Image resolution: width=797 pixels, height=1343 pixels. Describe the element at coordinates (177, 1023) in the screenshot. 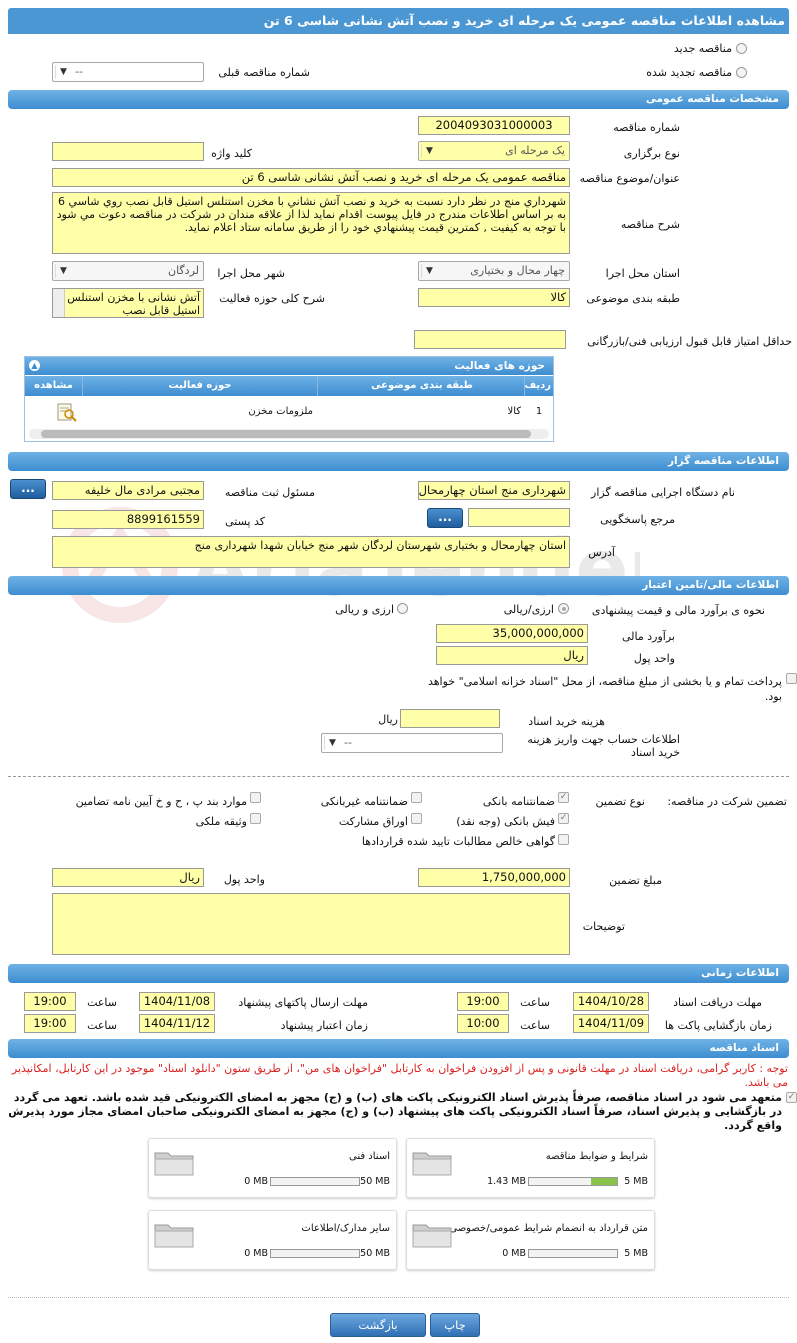

I see `validity-date: 1404/11/12` at that location.